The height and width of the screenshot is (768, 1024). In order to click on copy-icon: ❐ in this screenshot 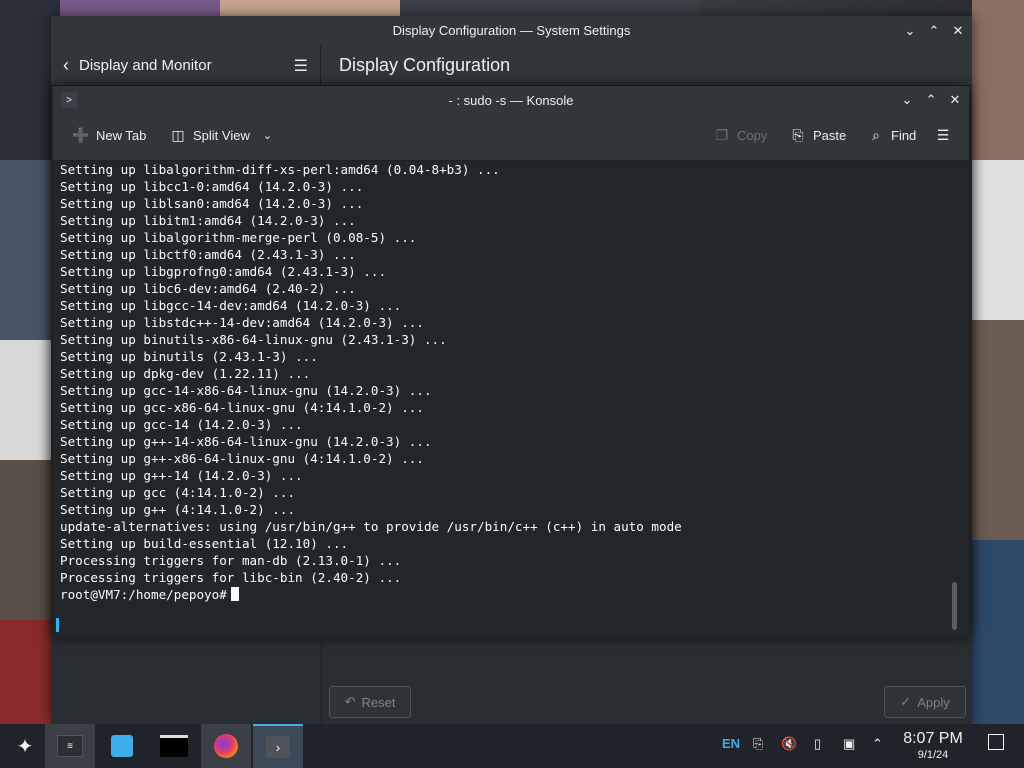, I will do `click(722, 134)`.